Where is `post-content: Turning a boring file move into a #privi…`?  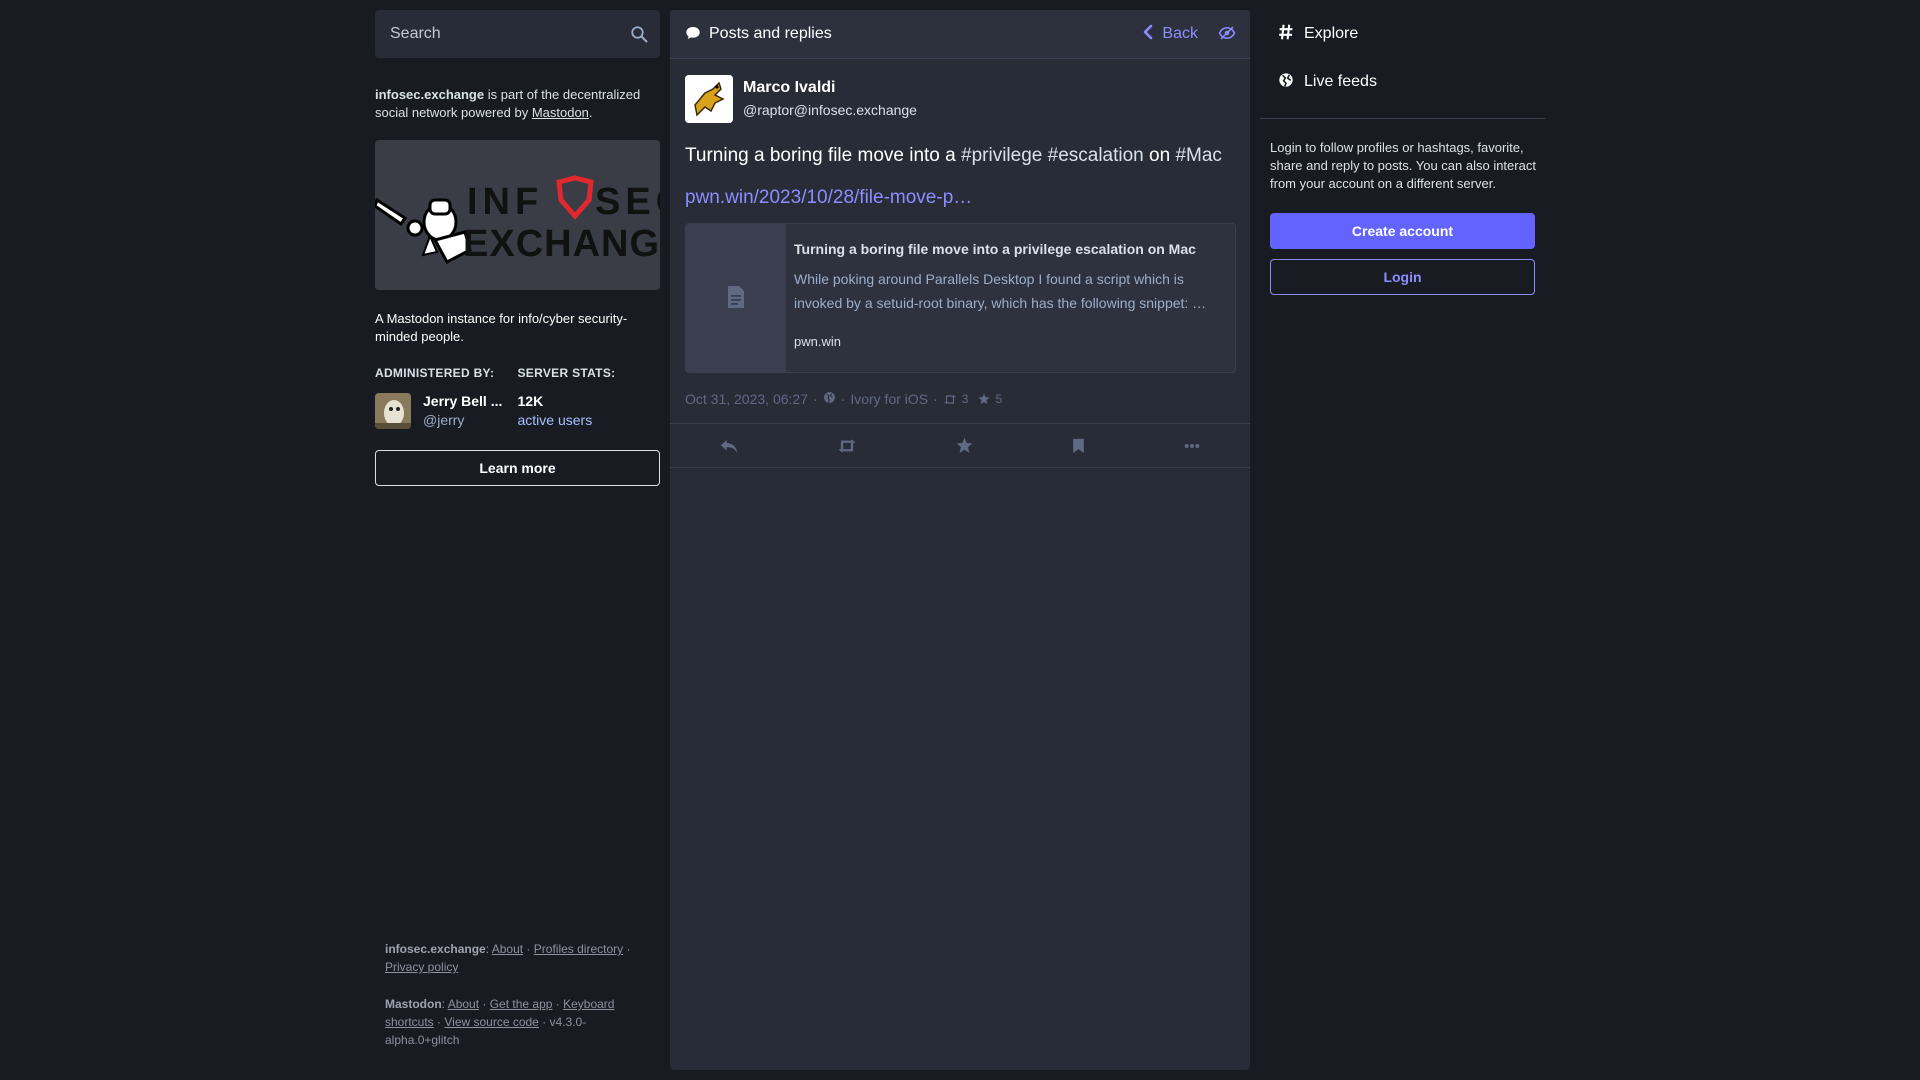
post-content: Turning a boring file move into a #privi… is located at coordinates (960, 155).